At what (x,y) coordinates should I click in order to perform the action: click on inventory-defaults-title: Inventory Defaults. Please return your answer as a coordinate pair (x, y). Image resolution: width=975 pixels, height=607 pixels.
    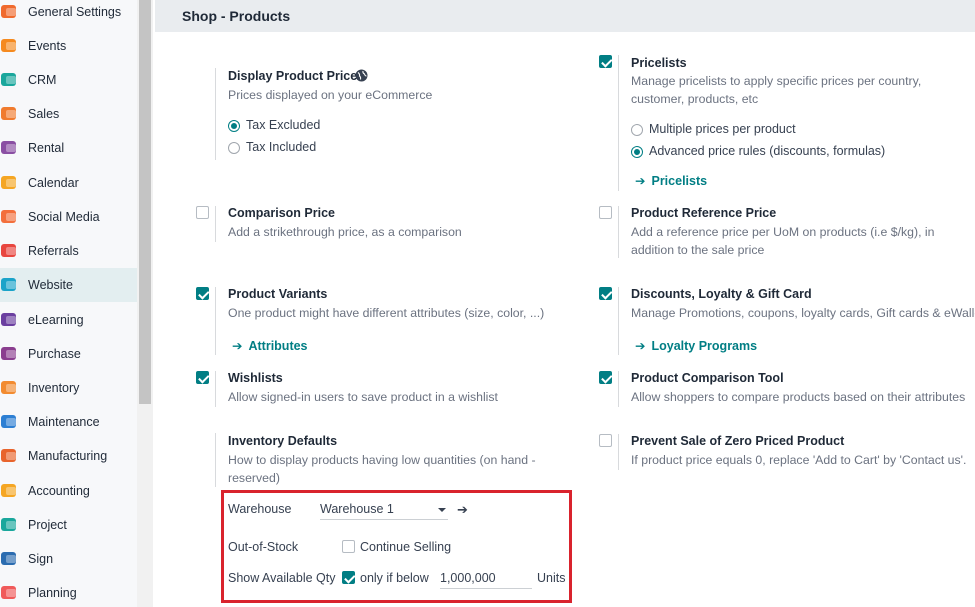
    Looking at the image, I should click on (283, 441).